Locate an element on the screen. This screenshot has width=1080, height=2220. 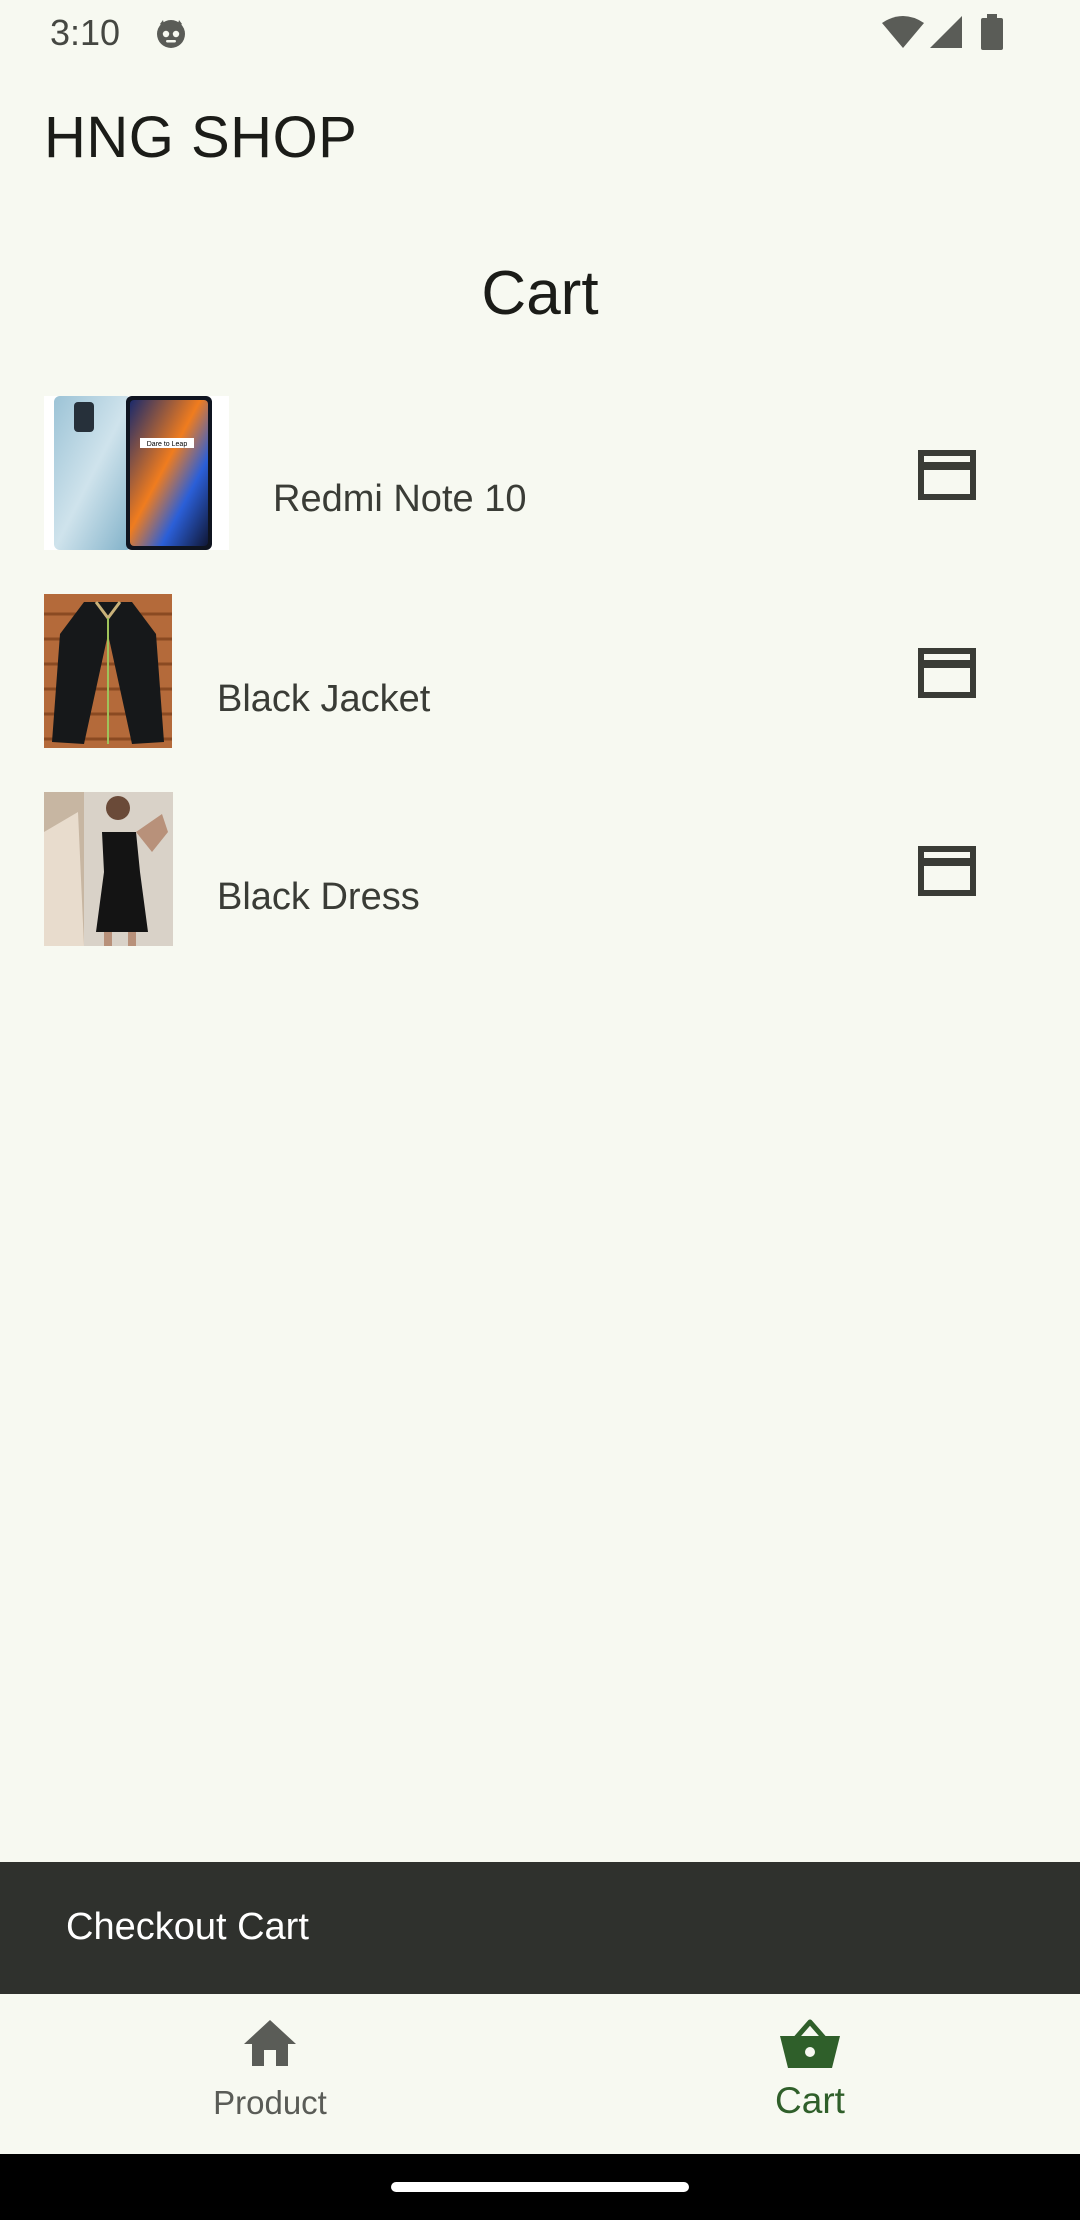
shopping-basket-icon is located at coordinates (810, 2043).